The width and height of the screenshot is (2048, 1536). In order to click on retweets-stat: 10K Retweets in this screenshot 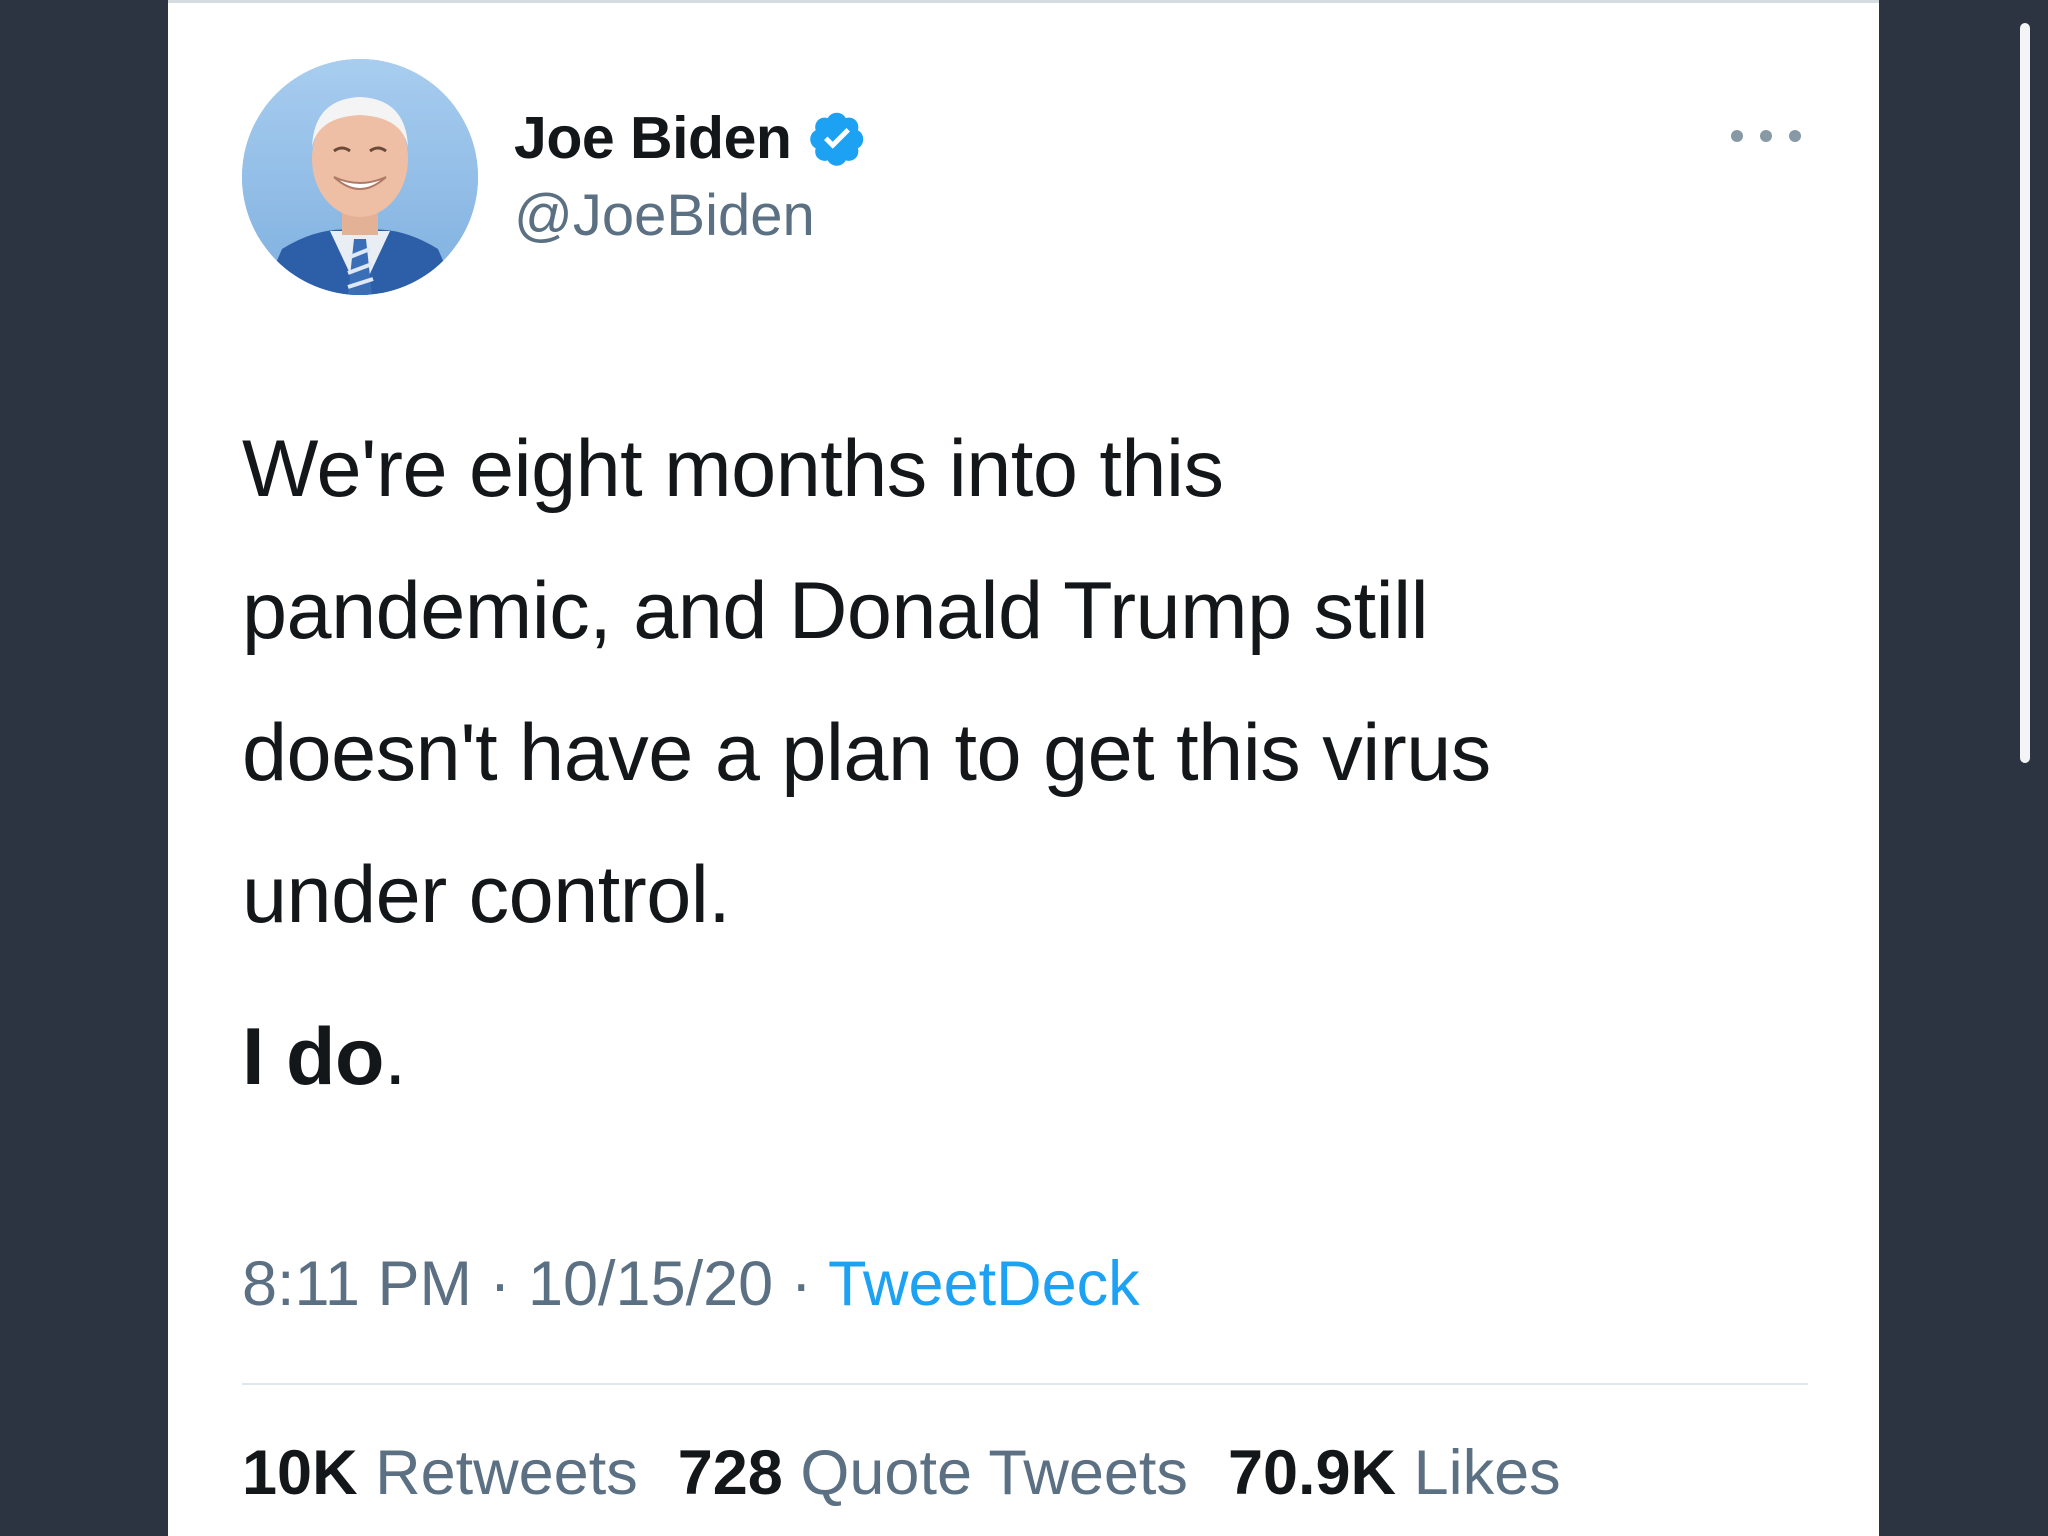, I will do `click(440, 1473)`.